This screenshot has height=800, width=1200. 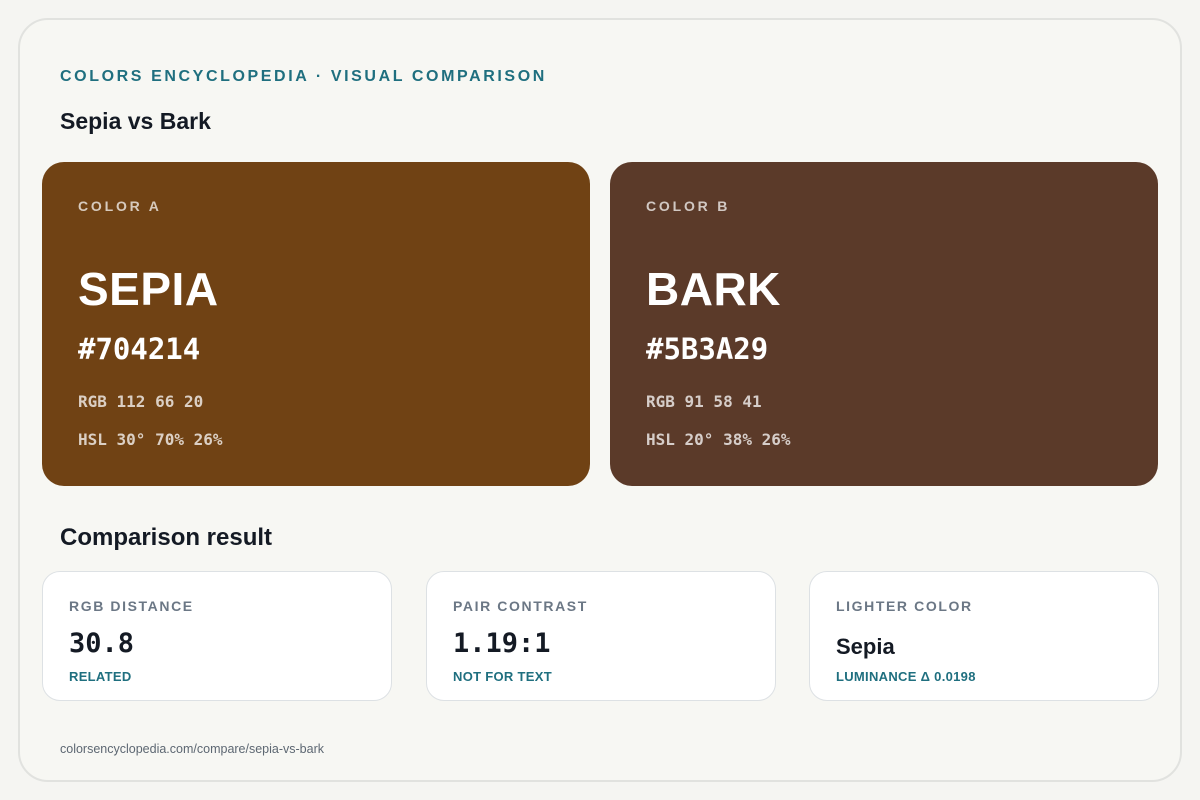 What do you see at coordinates (601, 636) in the screenshot?
I see `metric-pair-contrast: PAIR CONTRAST 1.19:1 NOT FOR TEXT` at bounding box center [601, 636].